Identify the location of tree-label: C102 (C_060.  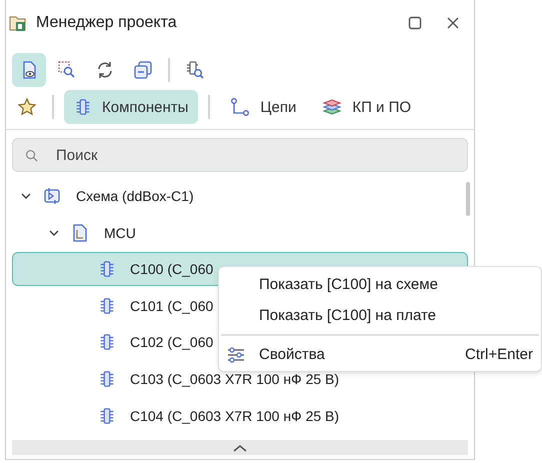
(172, 342).